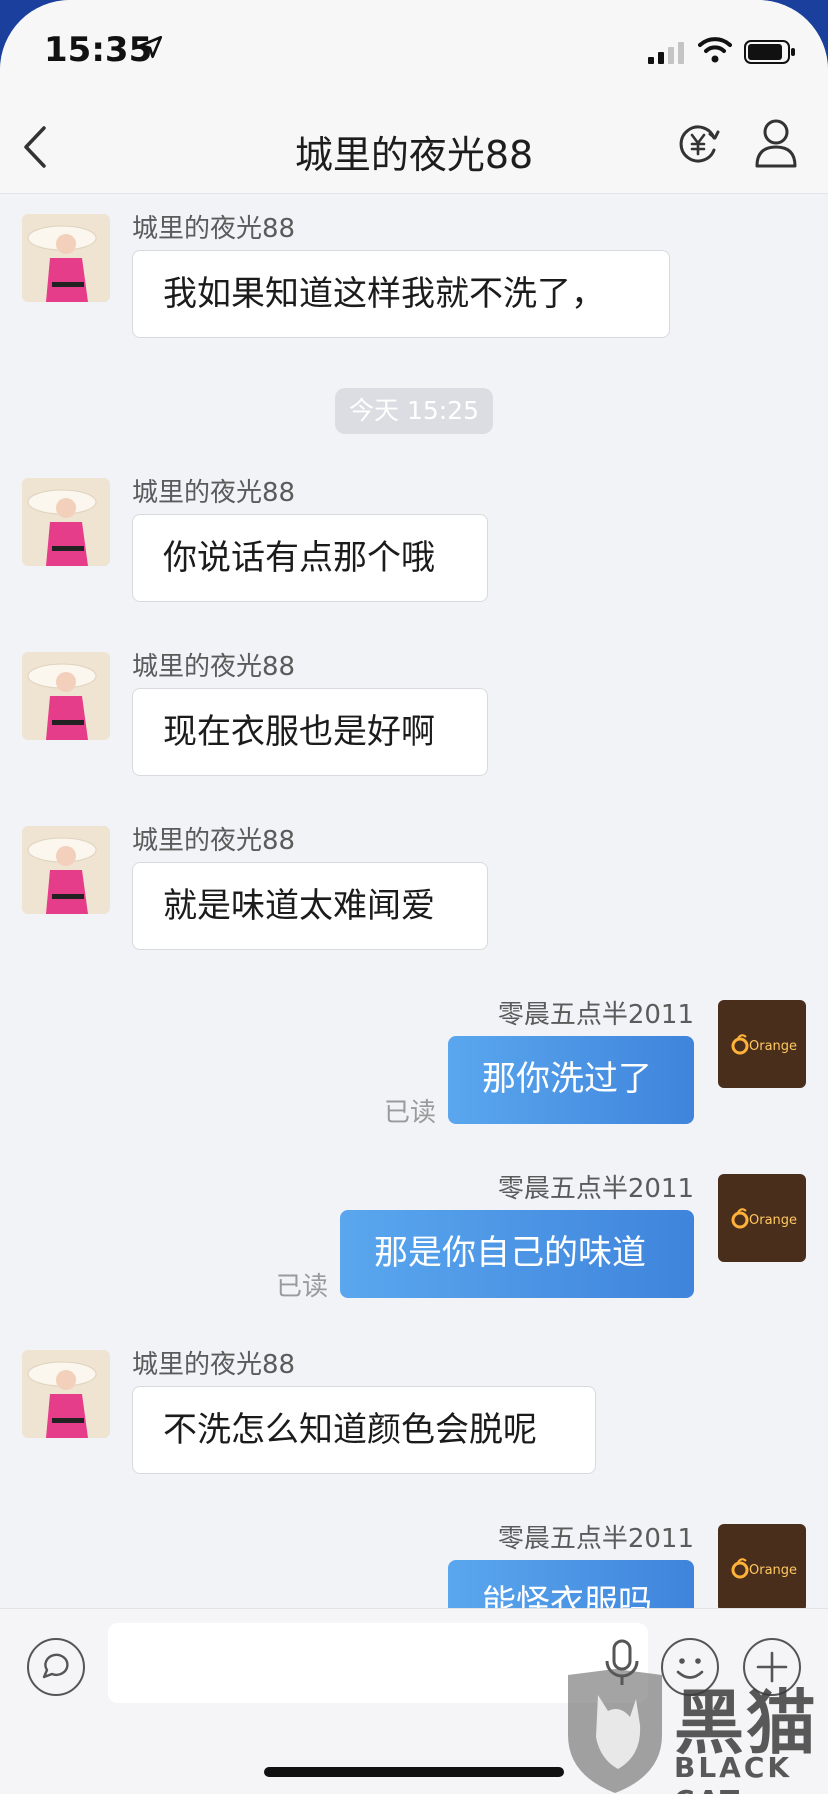  I want to click on wifi-icon, so click(715, 50).